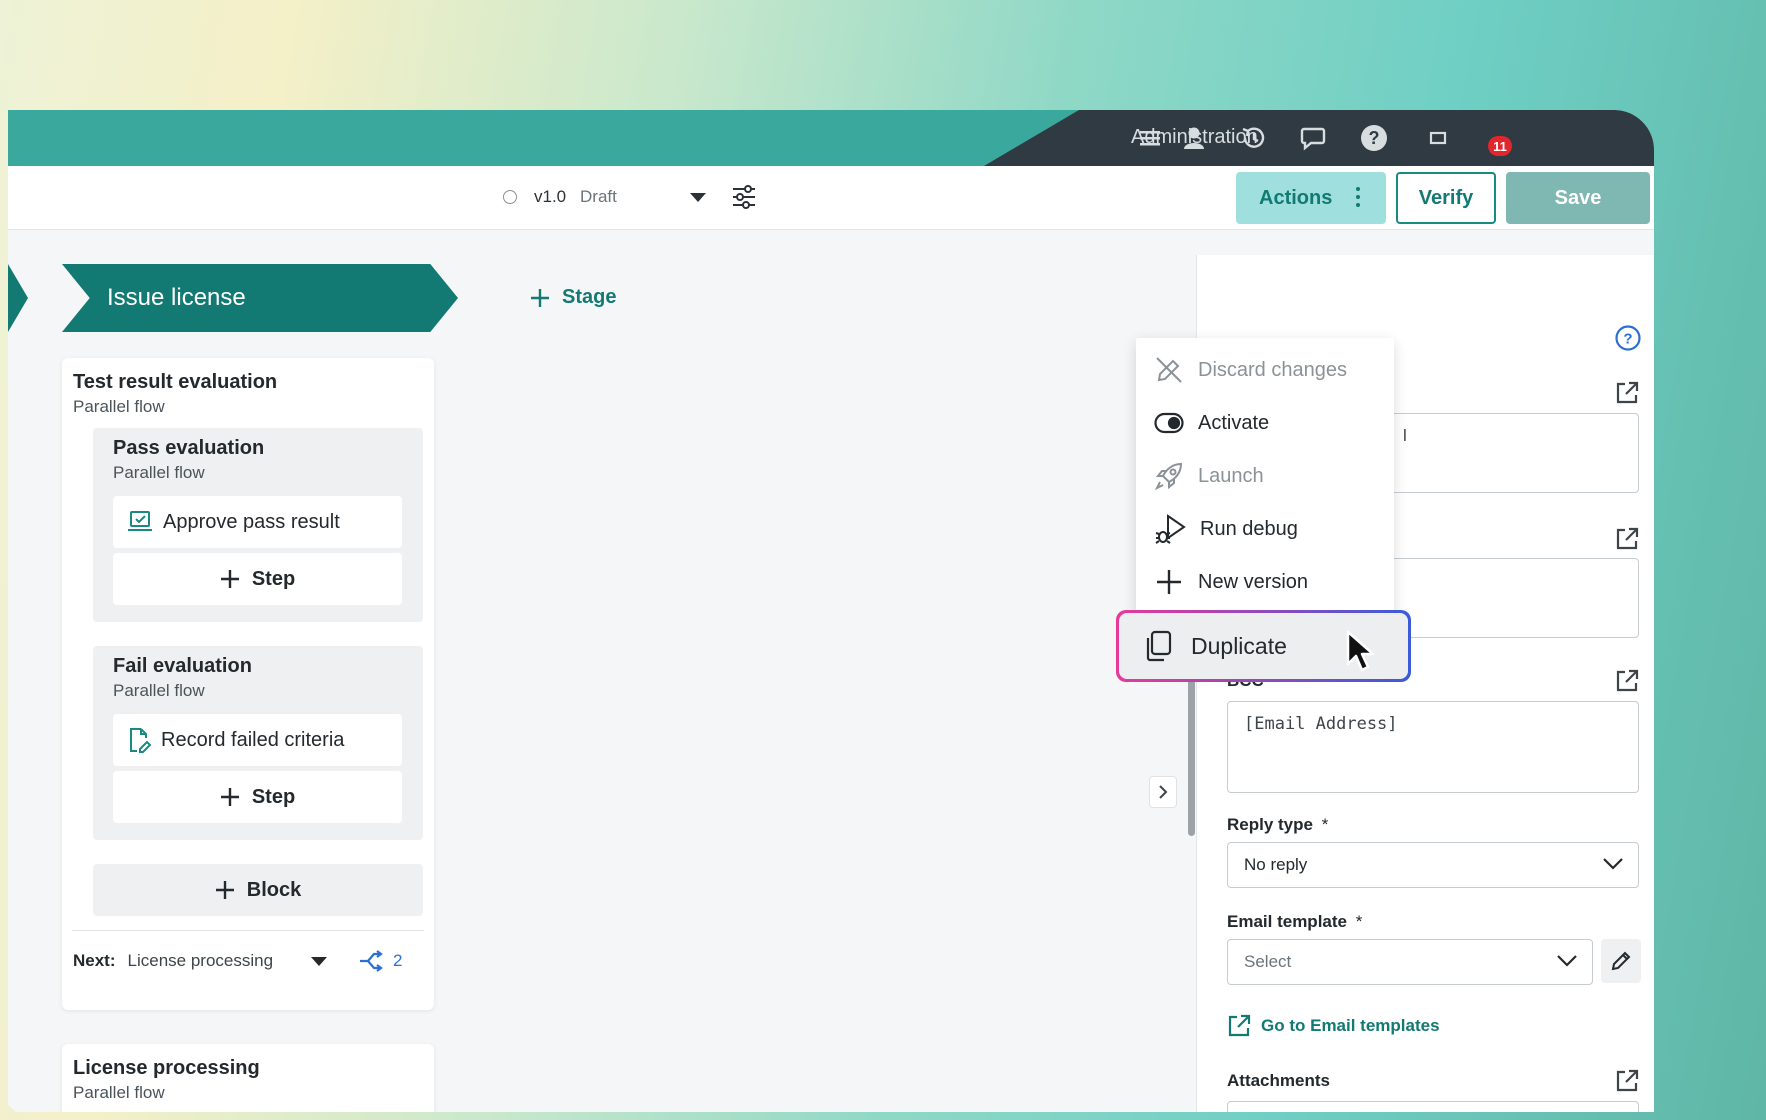 This screenshot has height=1120, width=1766. I want to click on edit-template-button, so click(1621, 961).